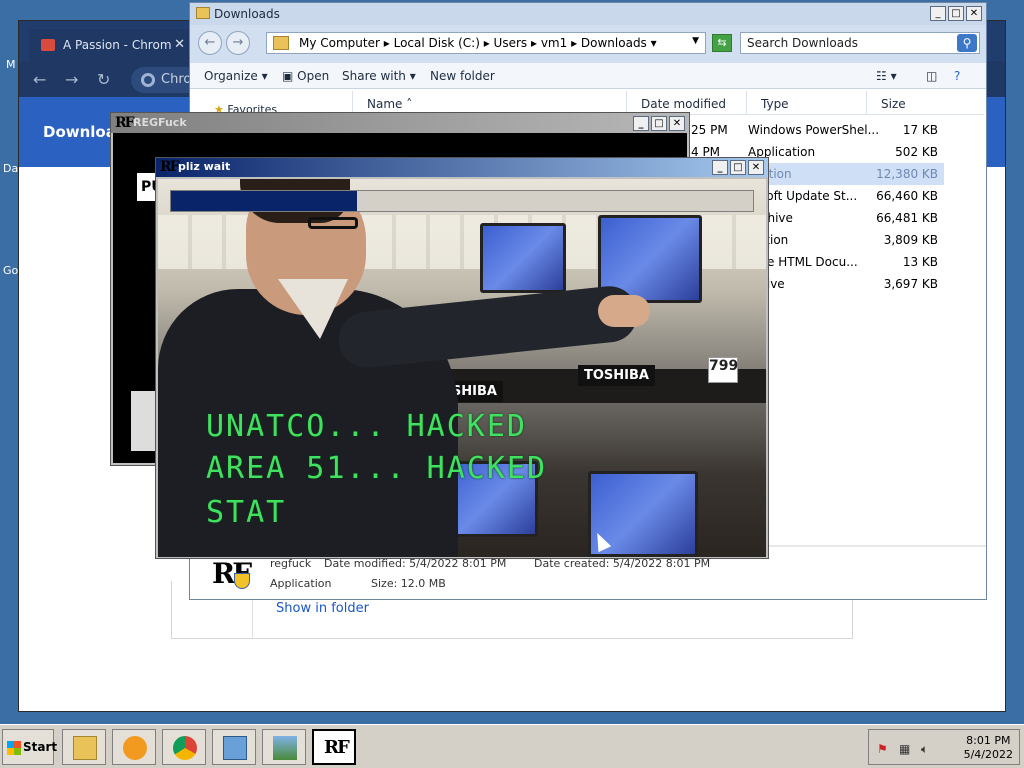  What do you see at coordinates (236, 76) in the screenshot?
I see `organize-menu: Organize ▾` at bounding box center [236, 76].